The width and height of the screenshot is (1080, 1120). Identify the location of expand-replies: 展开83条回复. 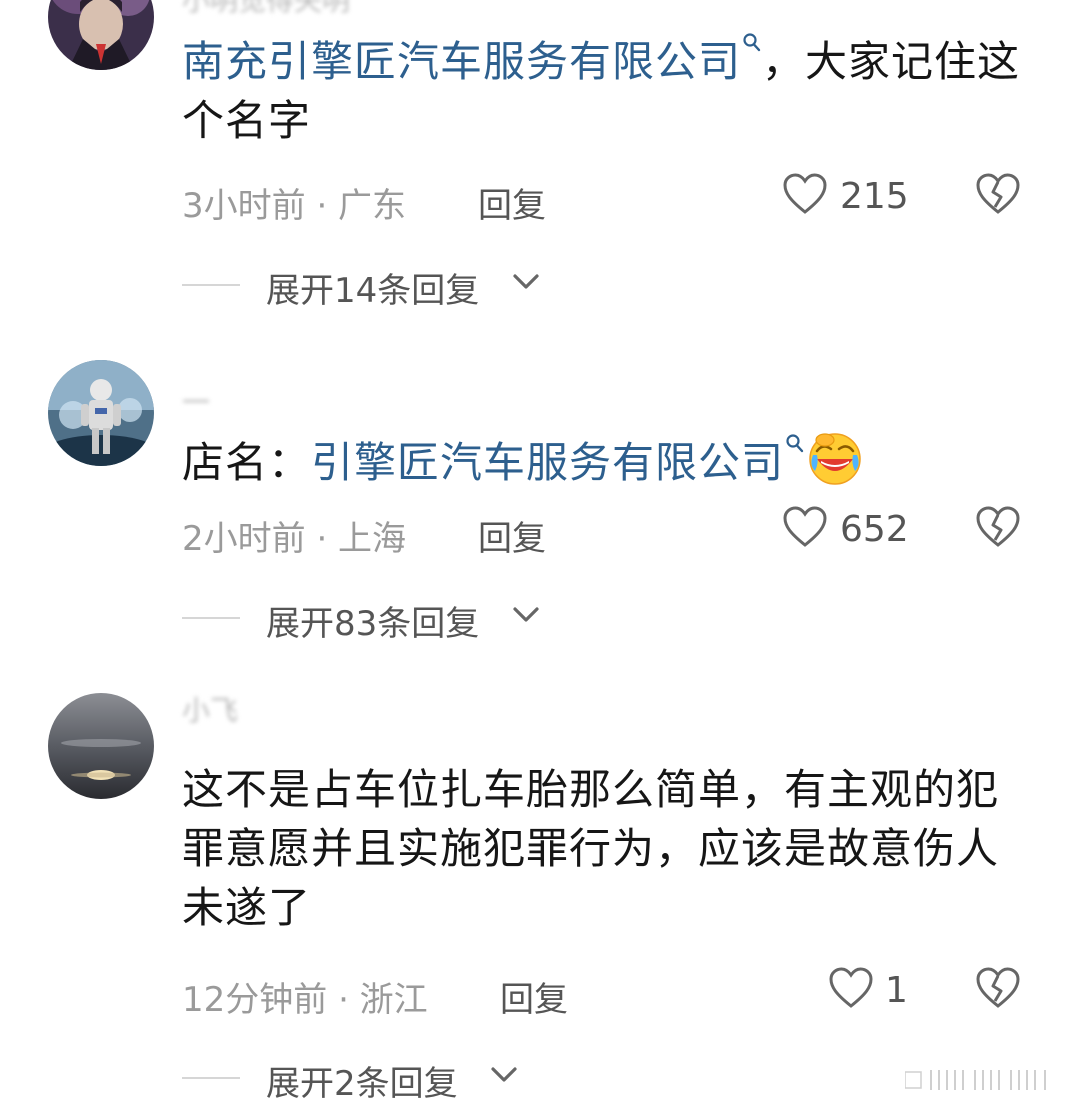
(372, 620).